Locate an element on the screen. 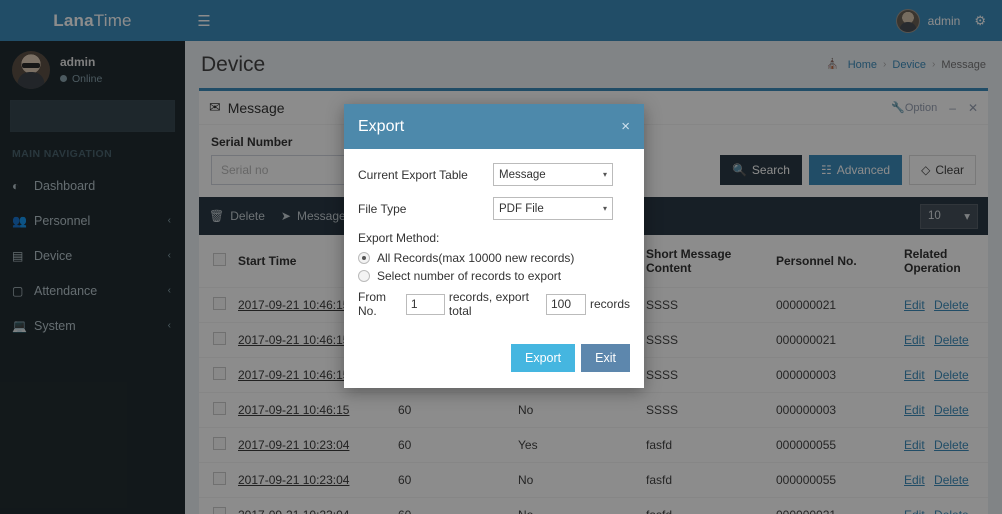 This screenshot has height=514, width=1002. current-export-table-label: Current Export Table is located at coordinates (413, 174).